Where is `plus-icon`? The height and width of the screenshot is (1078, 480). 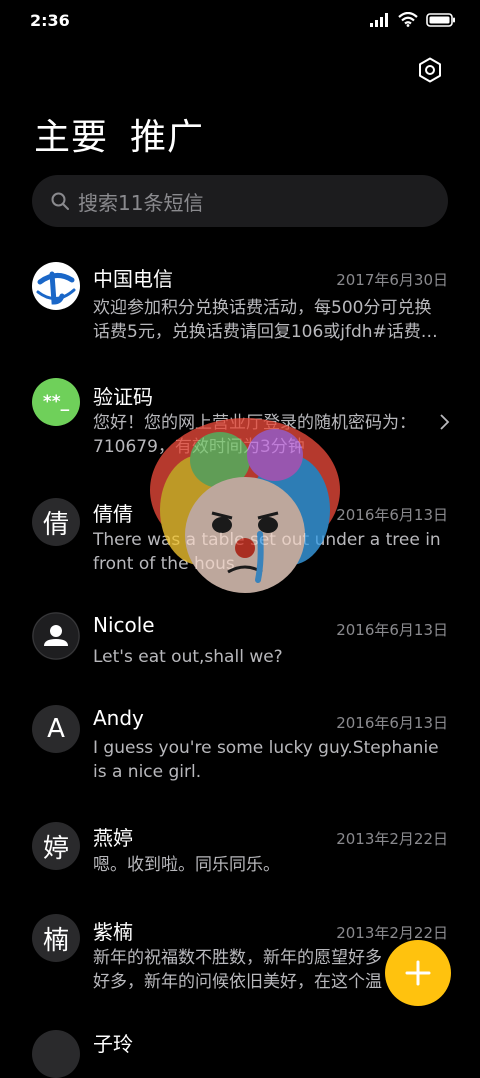 plus-icon is located at coordinates (418, 973).